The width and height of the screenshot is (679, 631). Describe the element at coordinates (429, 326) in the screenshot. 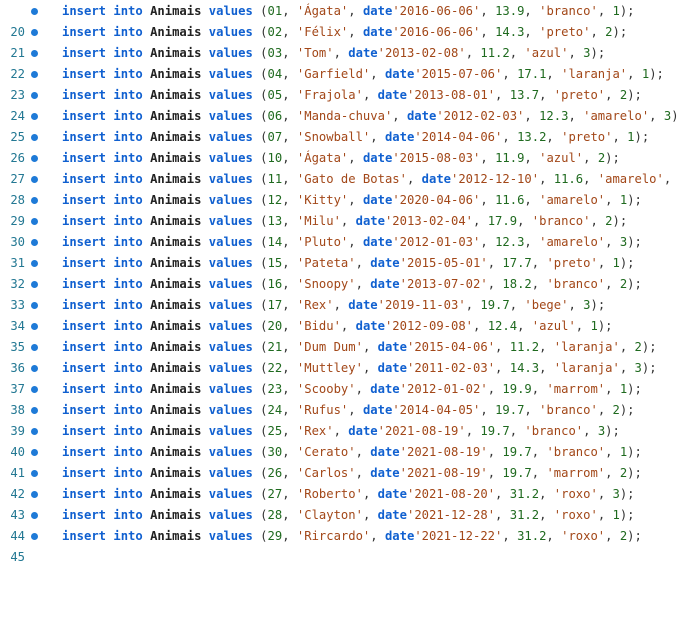

I see `value-date: '2012-09-08'` at that location.